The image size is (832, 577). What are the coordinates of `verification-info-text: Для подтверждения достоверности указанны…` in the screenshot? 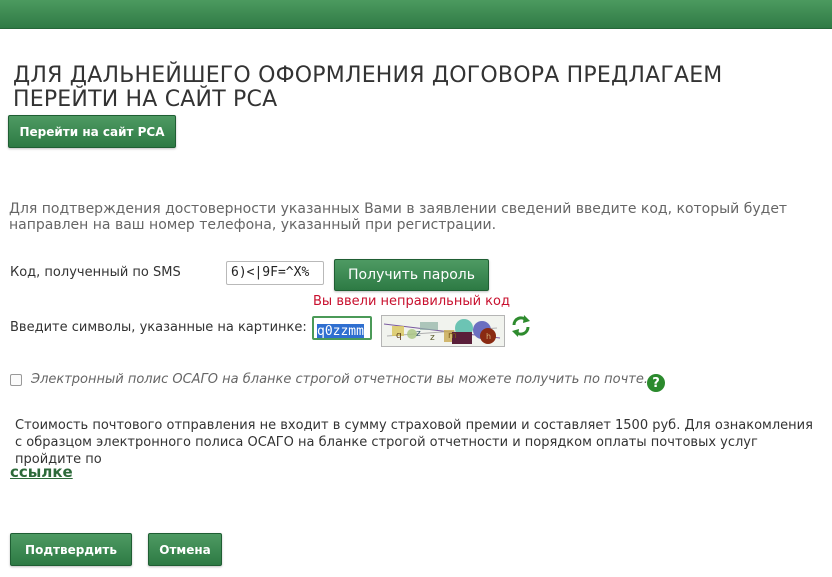 It's located at (398, 217).